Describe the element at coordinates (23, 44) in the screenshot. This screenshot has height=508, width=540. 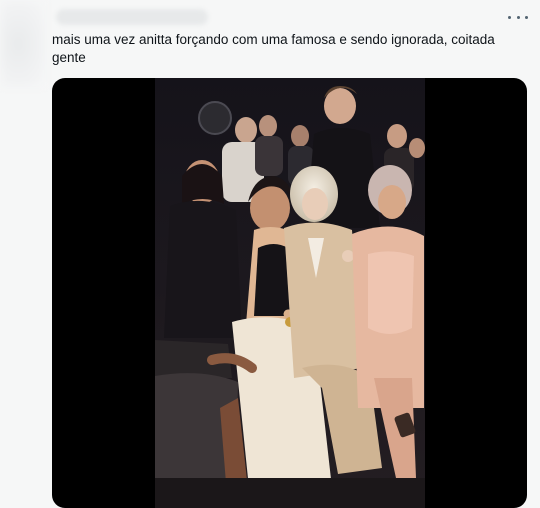
I see `user-avatar` at that location.